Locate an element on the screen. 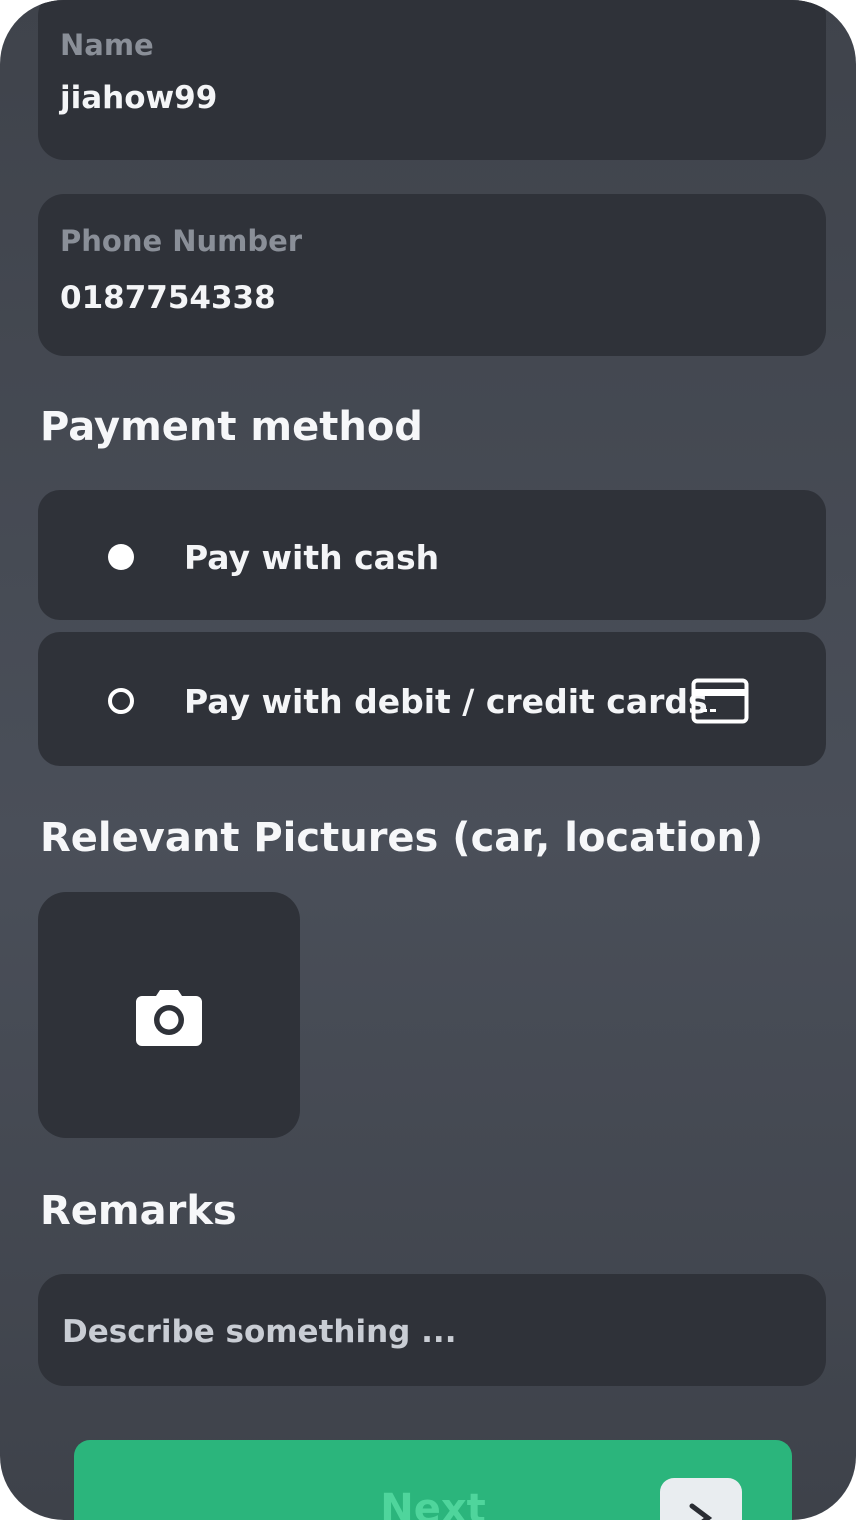  credit-card-icon is located at coordinates (720, 703).